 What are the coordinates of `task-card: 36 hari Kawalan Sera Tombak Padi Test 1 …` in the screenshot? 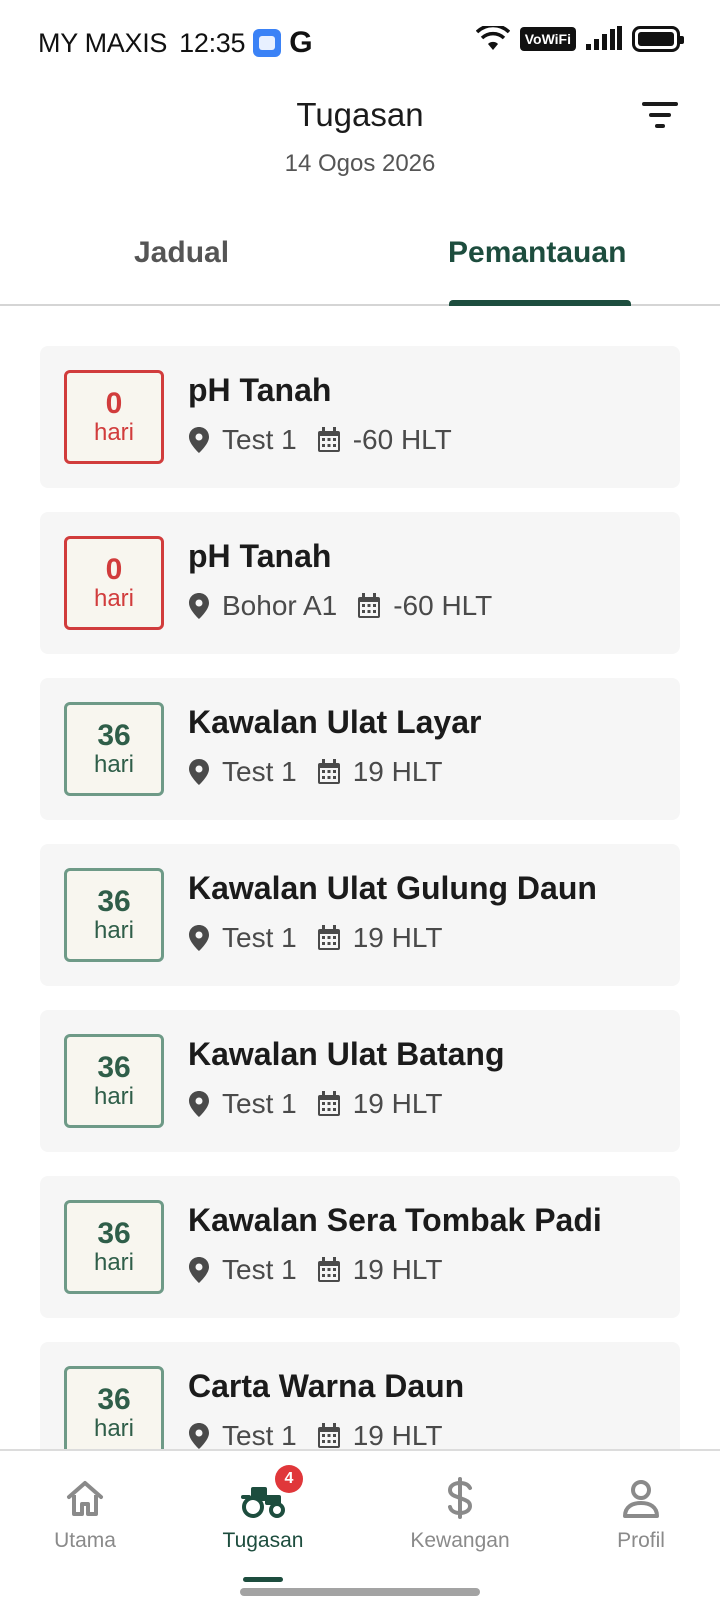 It's located at (360, 1247).